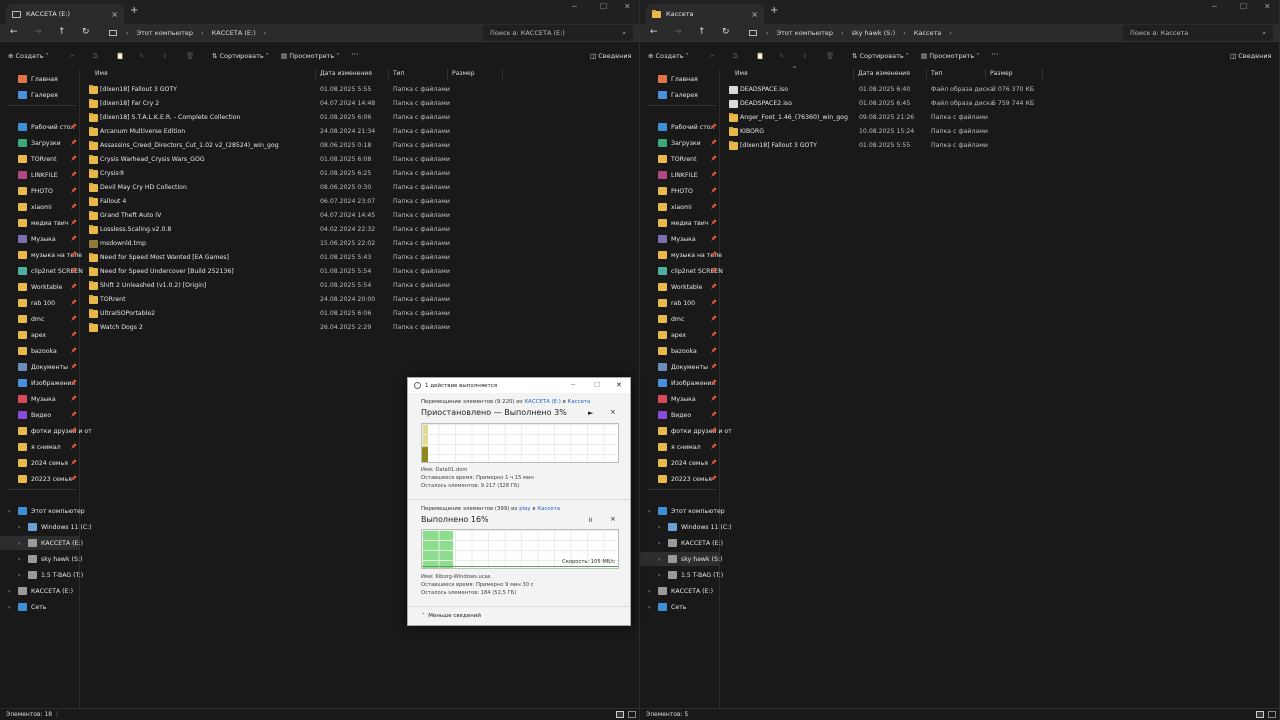 This screenshot has width=1280, height=720. What do you see at coordinates (702, 32) in the screenshot?
I see `up-button: ↑` at bounding box center [702, 32].